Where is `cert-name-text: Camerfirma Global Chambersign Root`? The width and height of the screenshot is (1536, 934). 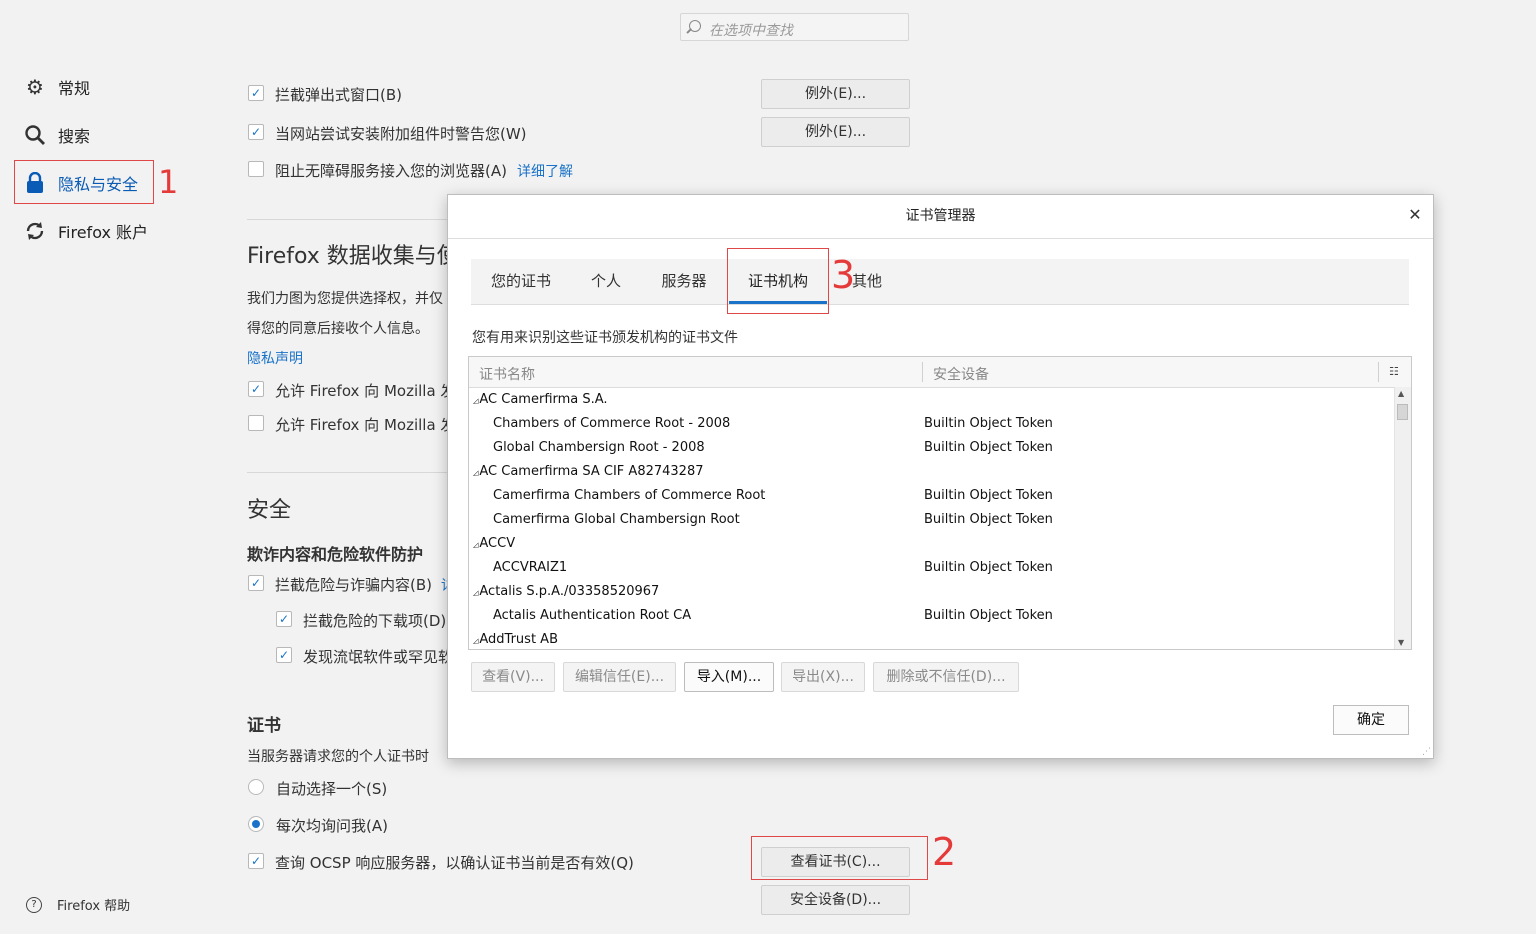 cert-name-text: Camerfirma Global Chambersign Root is located at coordinates (616, 519).